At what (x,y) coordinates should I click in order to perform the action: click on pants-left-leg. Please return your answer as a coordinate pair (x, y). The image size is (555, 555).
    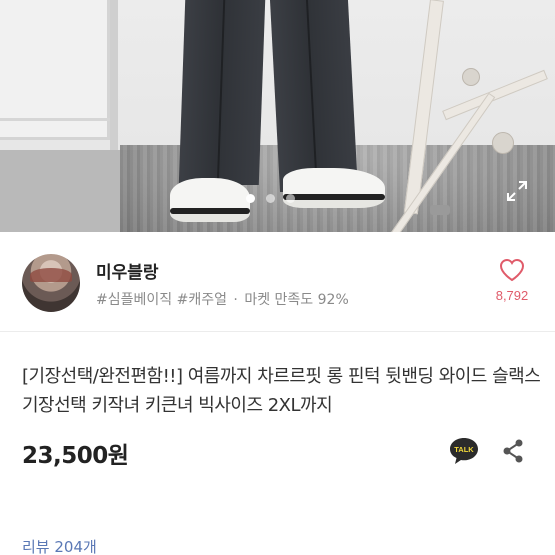
    Looking at the image, I should click on (222, 92).